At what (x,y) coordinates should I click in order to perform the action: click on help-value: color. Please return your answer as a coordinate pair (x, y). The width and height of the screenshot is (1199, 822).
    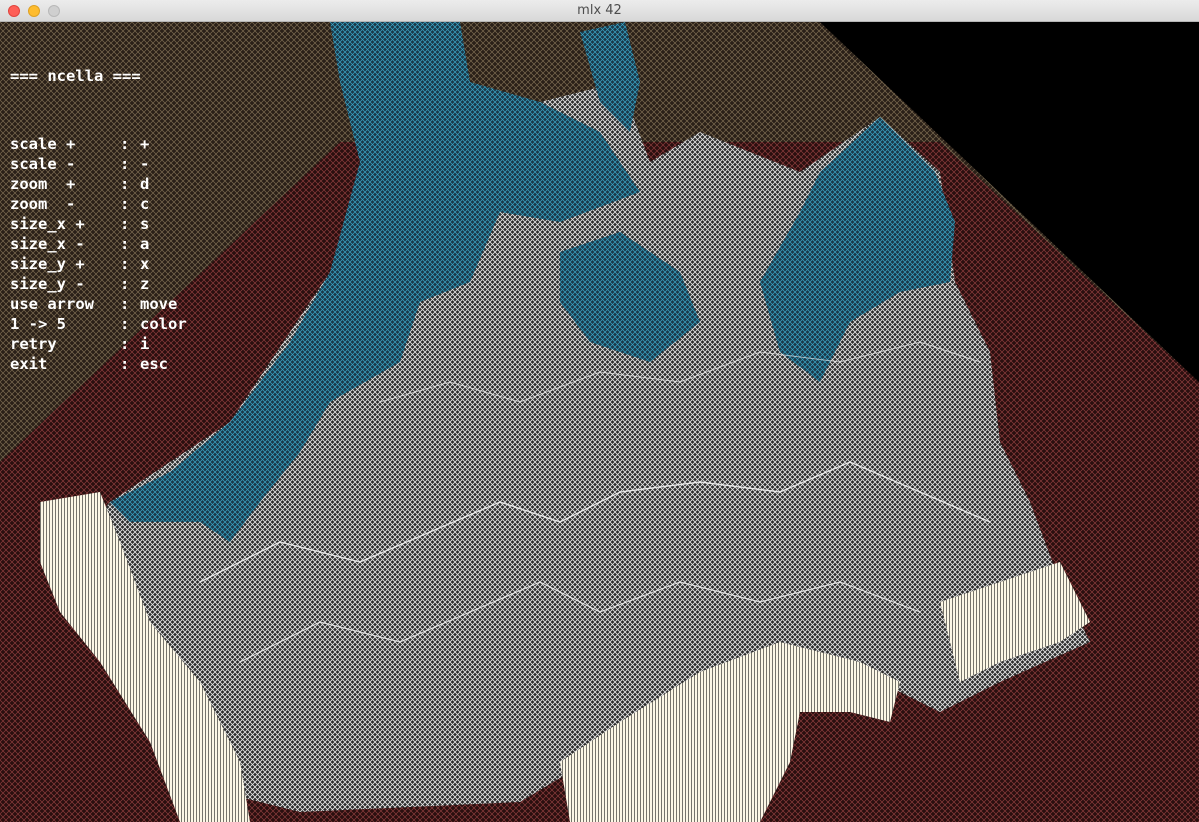
    Looking at the image, I should click on (163, 324).